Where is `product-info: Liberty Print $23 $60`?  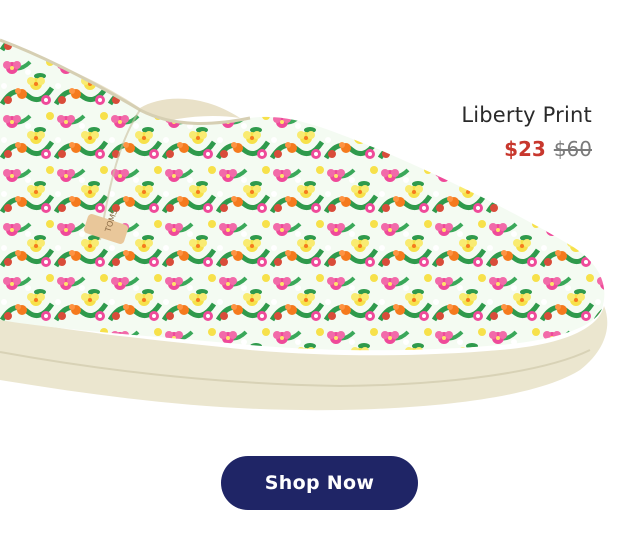 product-info: Liberty Print $23 $60 is located at coordinates (526, 132).